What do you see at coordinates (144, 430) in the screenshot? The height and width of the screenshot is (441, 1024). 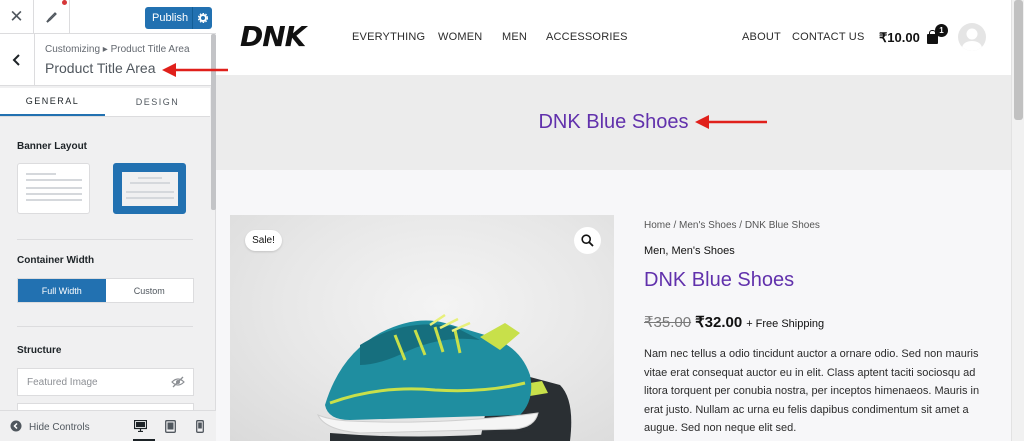 I see `desktop-preview-icon` at bounding box center [144, 430].